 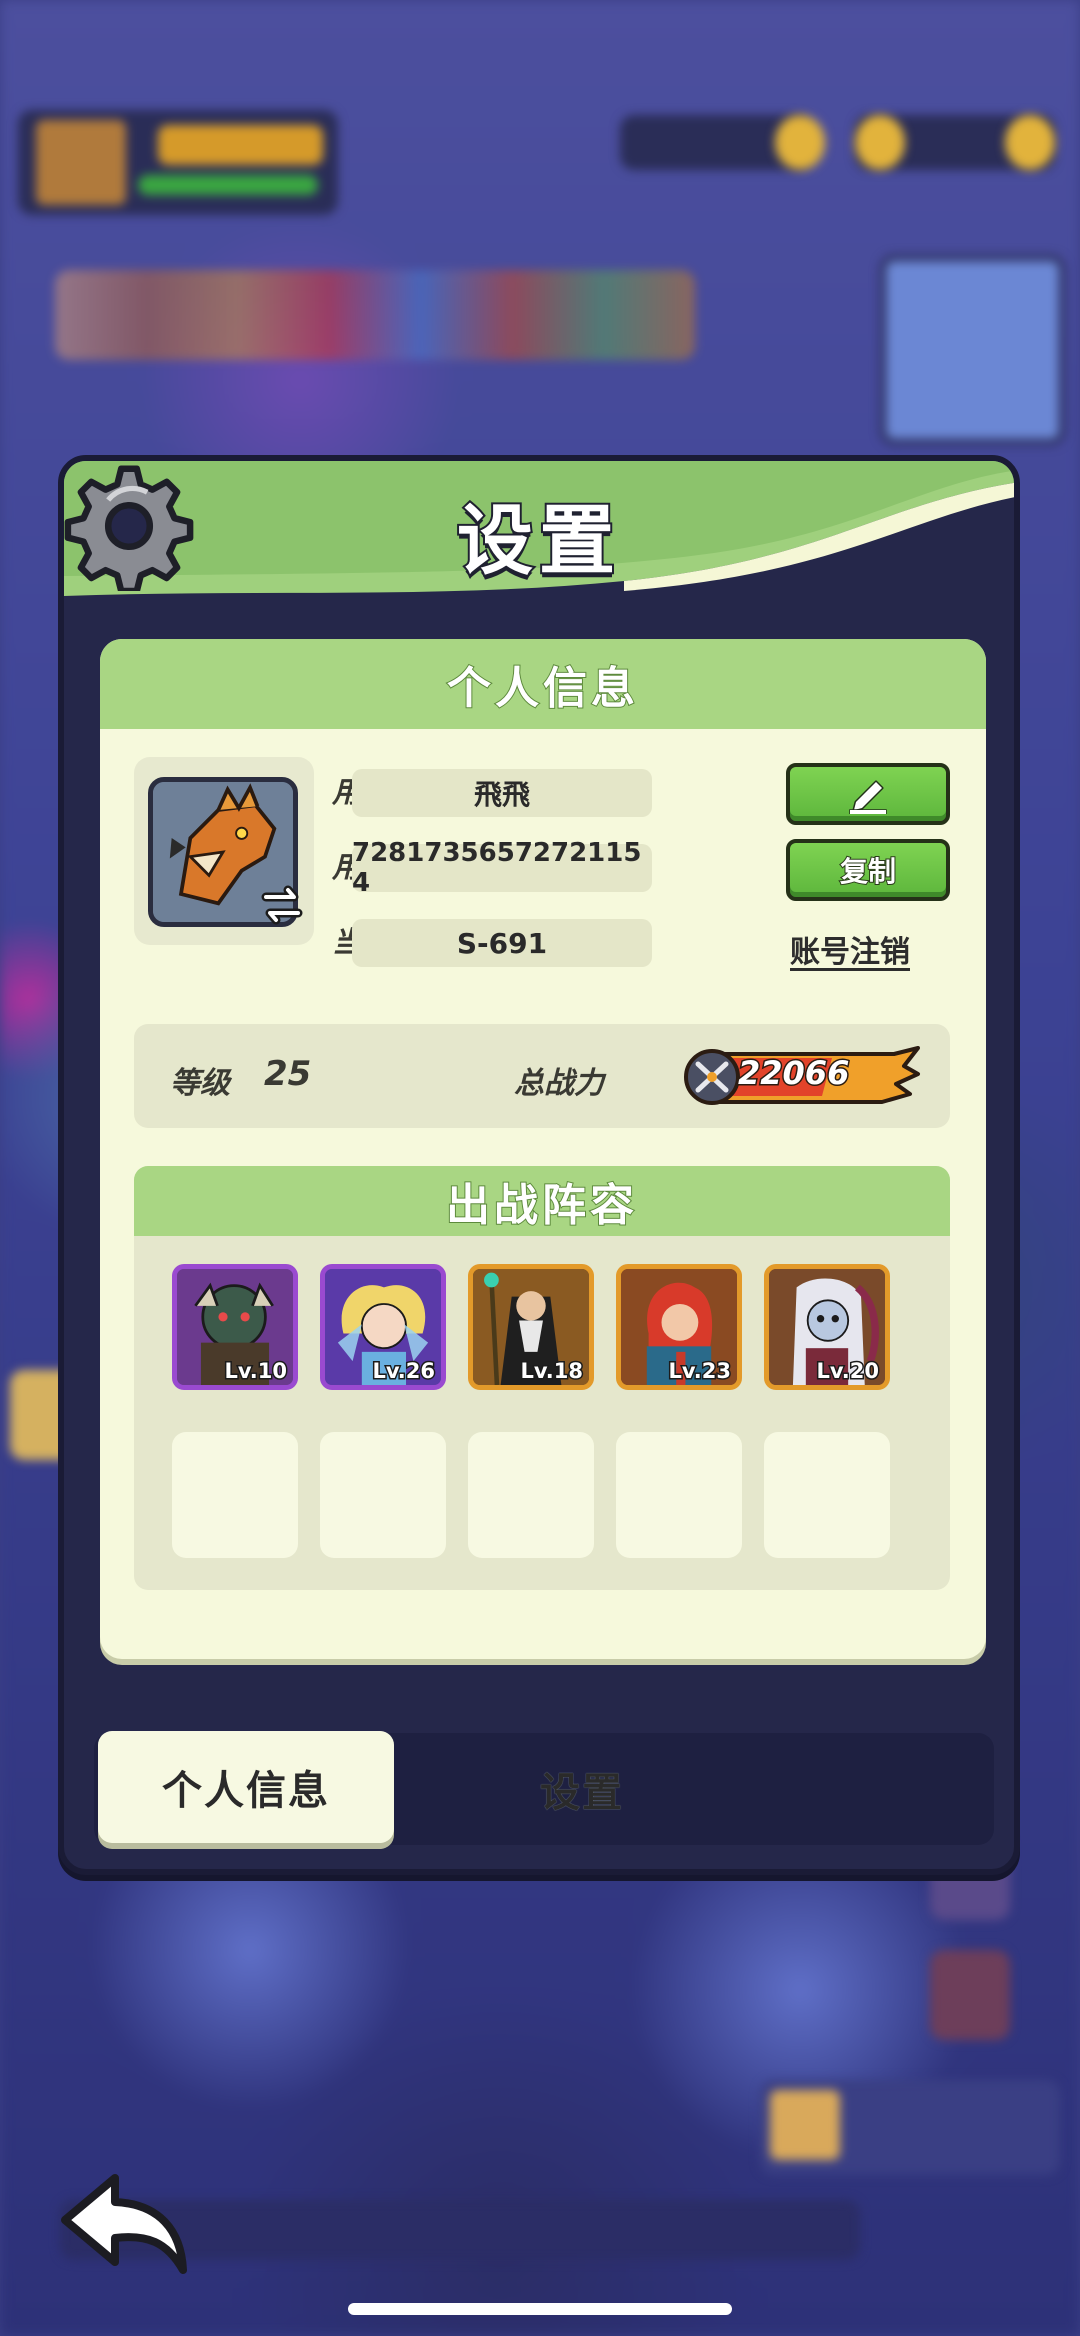 What do you see at coordinates (383, 1327) in the screenshot?
I see `hero-slot-2: Lv.26` at bounding box center [383, 1327].